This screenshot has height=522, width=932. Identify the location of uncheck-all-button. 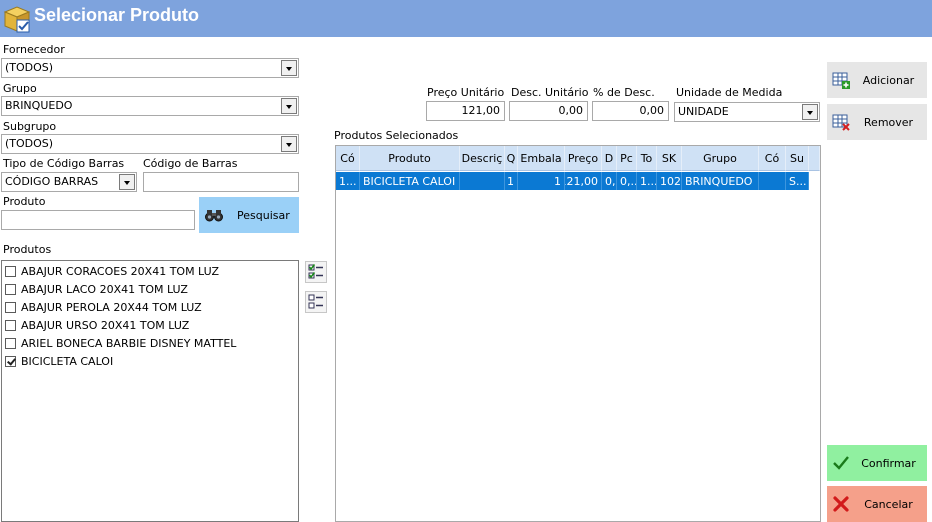
(316, 302).